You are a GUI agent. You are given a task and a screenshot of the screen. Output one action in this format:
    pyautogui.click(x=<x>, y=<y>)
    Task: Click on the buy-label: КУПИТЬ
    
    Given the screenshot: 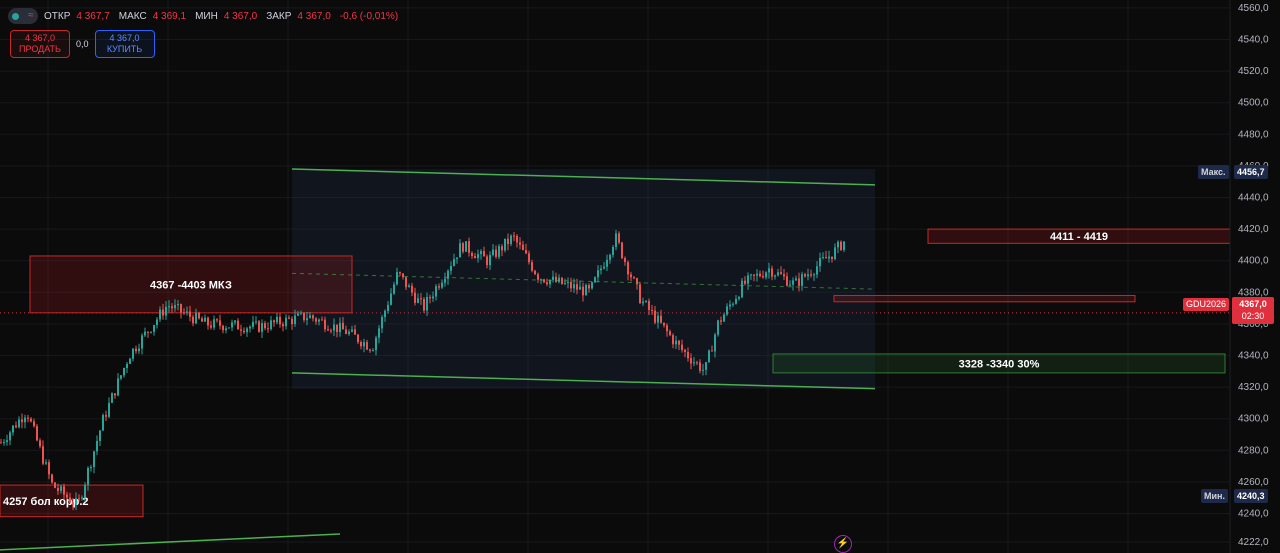 What is the action you would take?
    pyautogui.click(x=124, y=49)
    